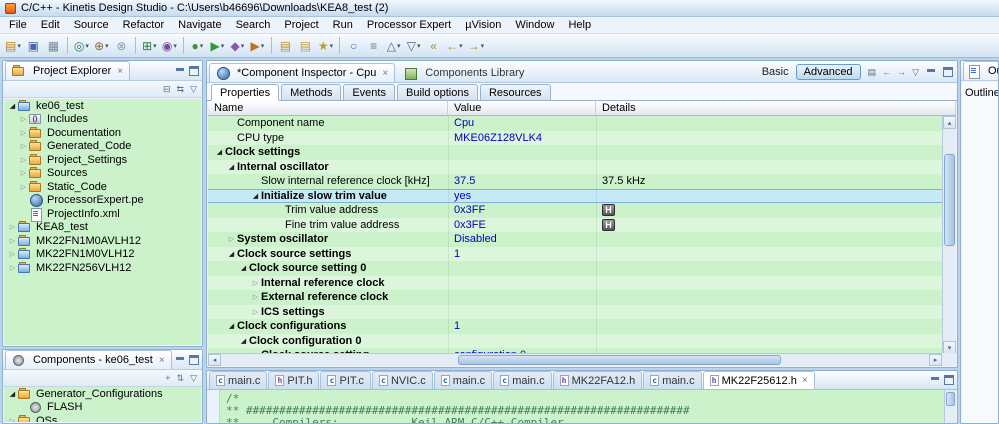 The width and height of the screenshot is (999, 424). I want to click on property-value: Disabled, so click(522, 239).